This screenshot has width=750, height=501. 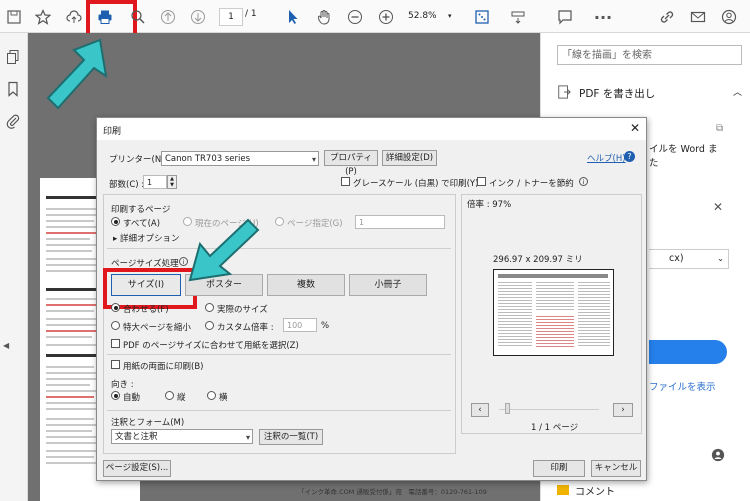 What do you see at coordinates (629, 156) in the screenshot?
I see `help-icon: ?` at bounding box center [629, 156].